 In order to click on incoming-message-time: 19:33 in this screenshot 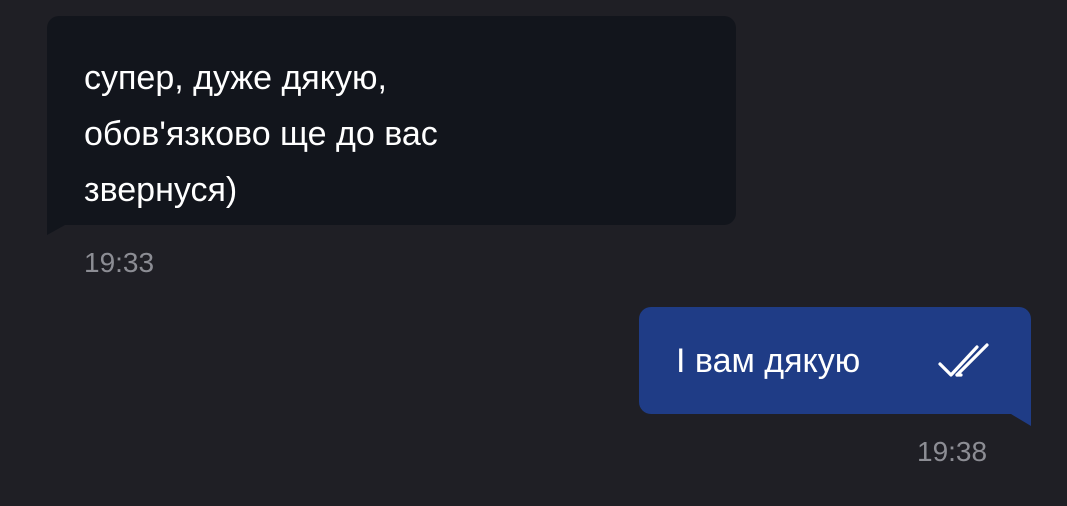, I will do `click(119, 262)`.